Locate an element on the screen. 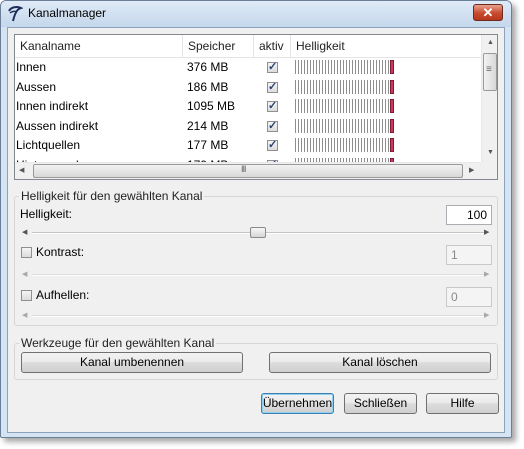  kontrast-label: Kontrast: is located at coordinates (60, 252).